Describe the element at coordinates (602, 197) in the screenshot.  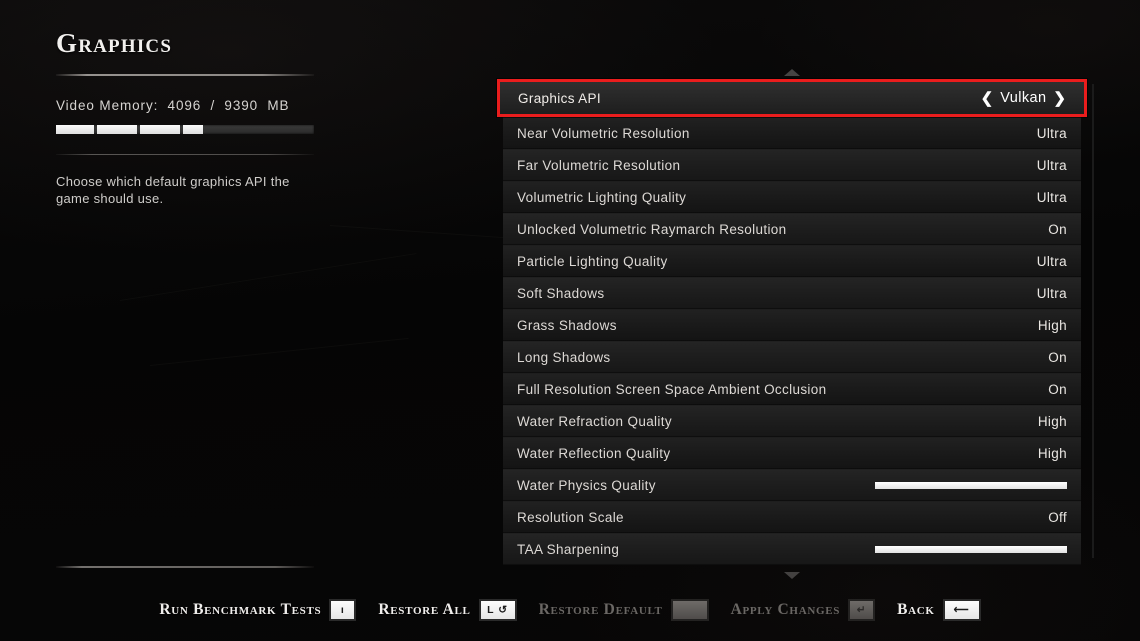
I see `option-row-label: Volumetric Lighting Quality` at that location.